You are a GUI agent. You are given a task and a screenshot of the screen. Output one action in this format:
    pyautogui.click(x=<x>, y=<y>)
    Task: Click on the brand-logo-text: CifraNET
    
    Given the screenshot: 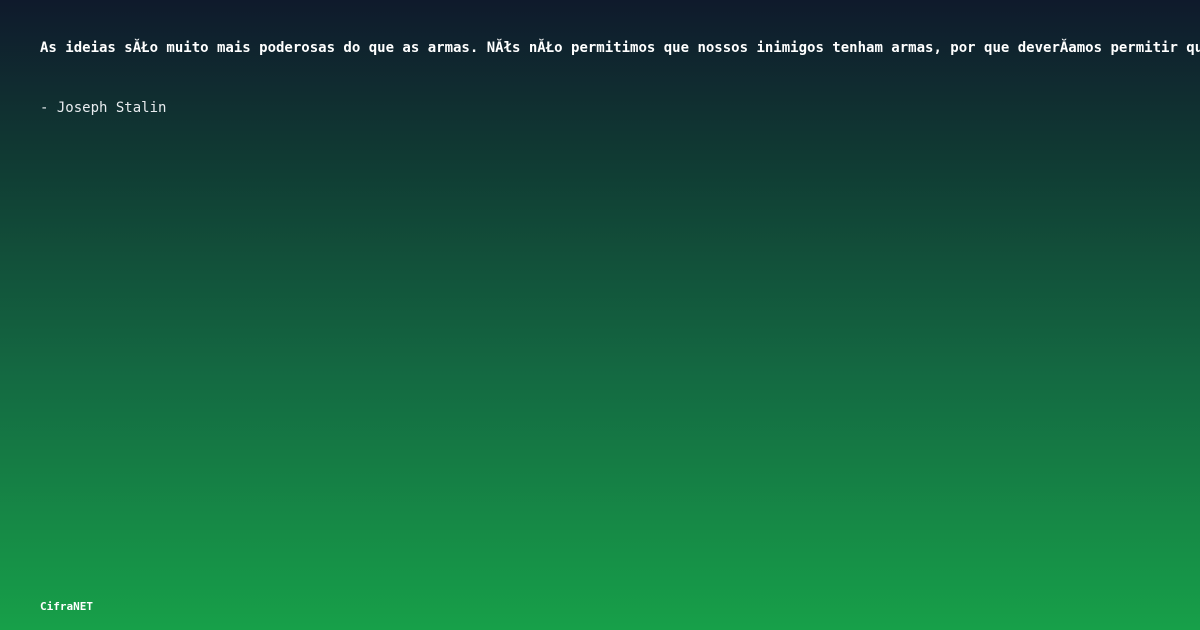 What is the action you would take?
    pyautogui.click(x=66, y=606)
    